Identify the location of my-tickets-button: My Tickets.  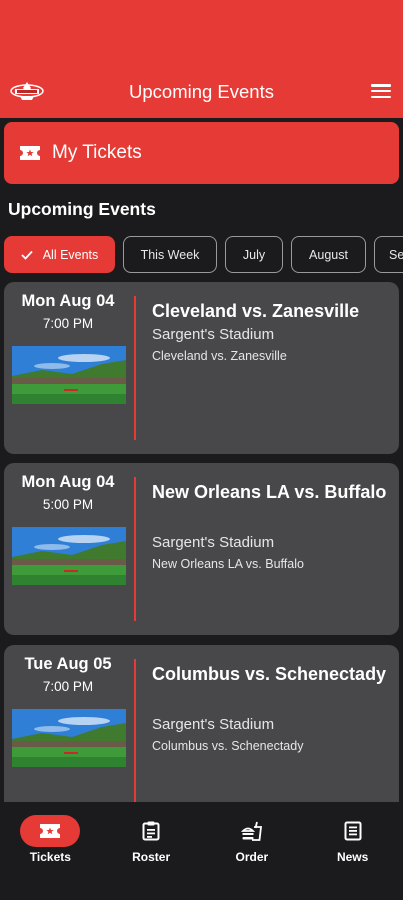
(201, 153).